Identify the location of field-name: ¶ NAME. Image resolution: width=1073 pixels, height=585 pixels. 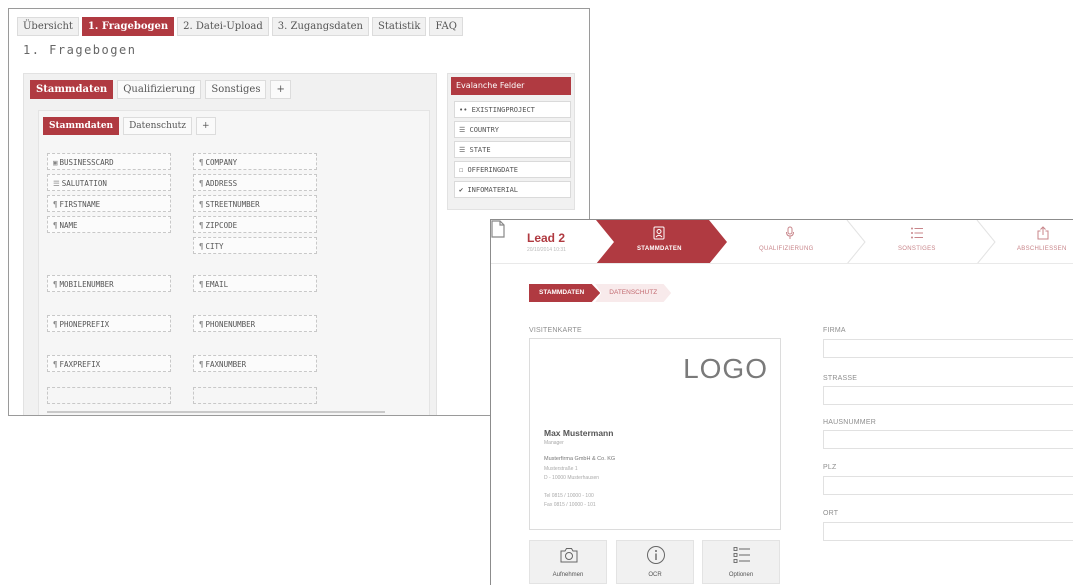
(109, 224).